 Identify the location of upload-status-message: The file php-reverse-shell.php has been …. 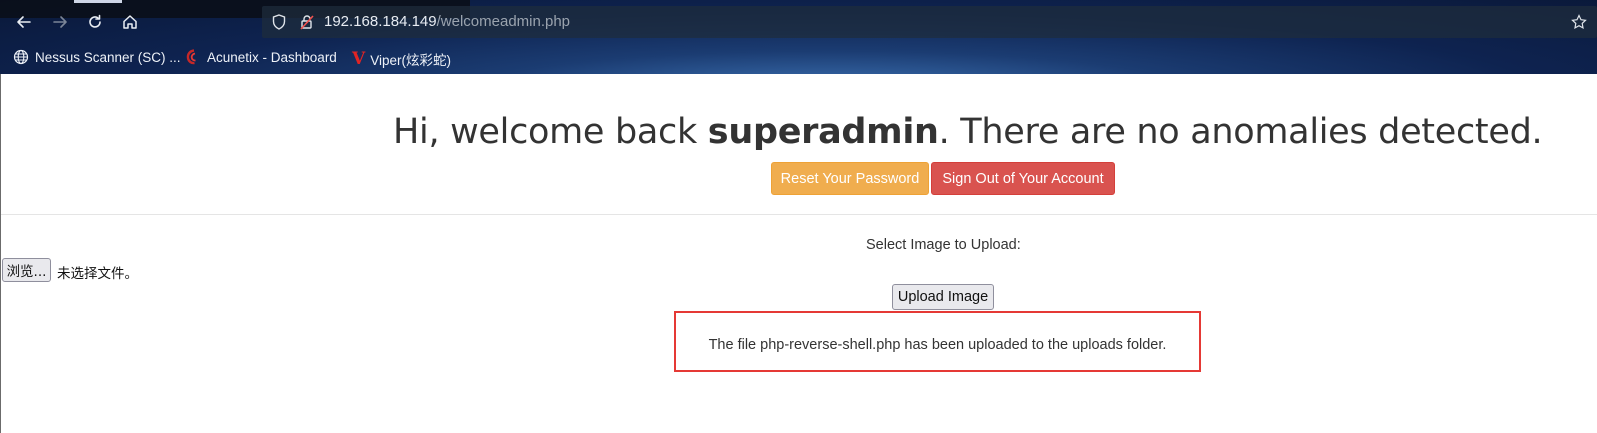
(937, 345).